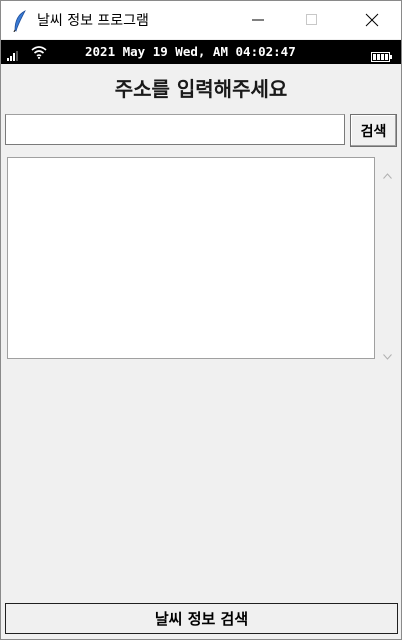  What do you see at coordinates (39, 53) in the screenshot?
I see `wifi-icon` at bounding box center [39, 53].